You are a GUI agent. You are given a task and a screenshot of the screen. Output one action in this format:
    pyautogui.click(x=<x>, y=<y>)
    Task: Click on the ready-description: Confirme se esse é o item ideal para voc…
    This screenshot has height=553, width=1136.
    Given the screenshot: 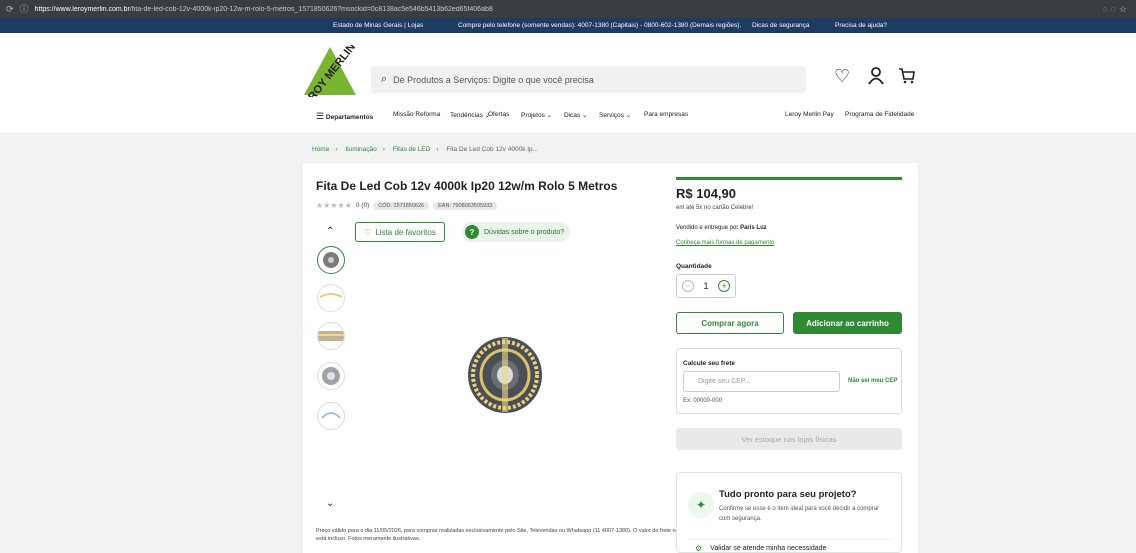 What is the action you would take?
    pyautogui.click(x=799, y=514)
    